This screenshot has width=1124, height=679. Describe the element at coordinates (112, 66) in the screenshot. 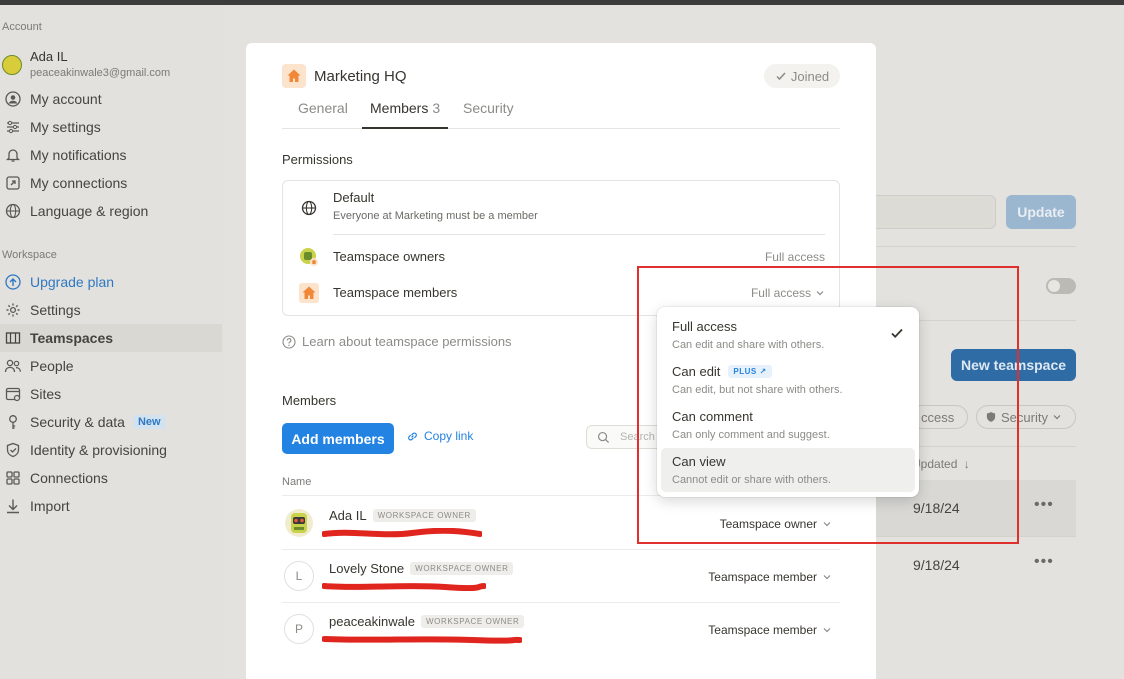

I see `sidebar-user: Ada IL peaceakinwale3@gmail.com` at that location.